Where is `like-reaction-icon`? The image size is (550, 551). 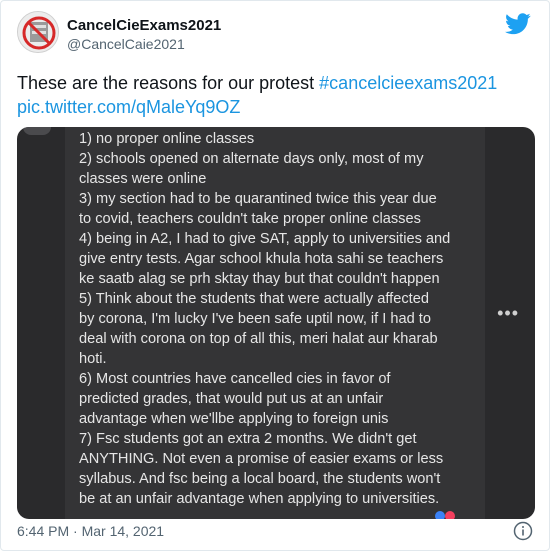 like-reaction-icon is located at coordinates (440, 515).